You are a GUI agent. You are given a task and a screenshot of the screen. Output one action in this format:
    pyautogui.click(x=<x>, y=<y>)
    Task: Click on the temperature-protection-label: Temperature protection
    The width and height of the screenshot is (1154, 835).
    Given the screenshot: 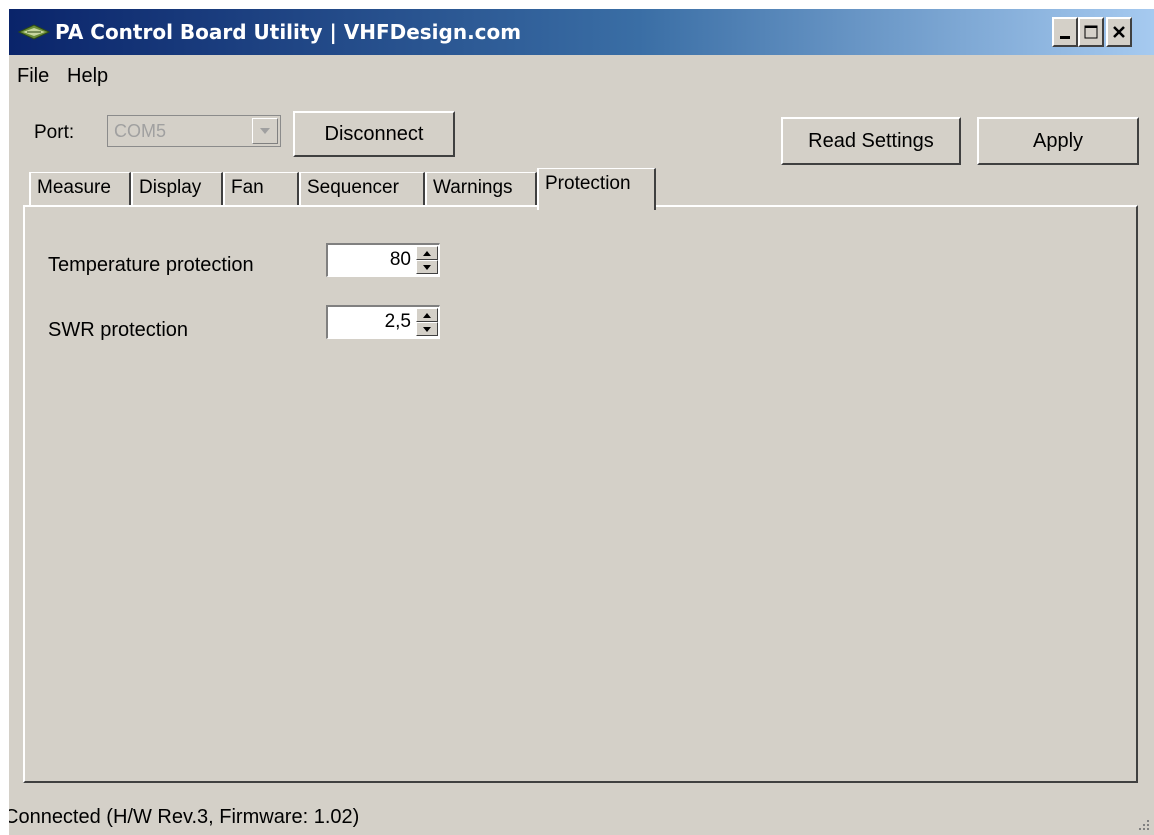 What is the action you would take?
    pyautogui.click(x=151, y=265)
    